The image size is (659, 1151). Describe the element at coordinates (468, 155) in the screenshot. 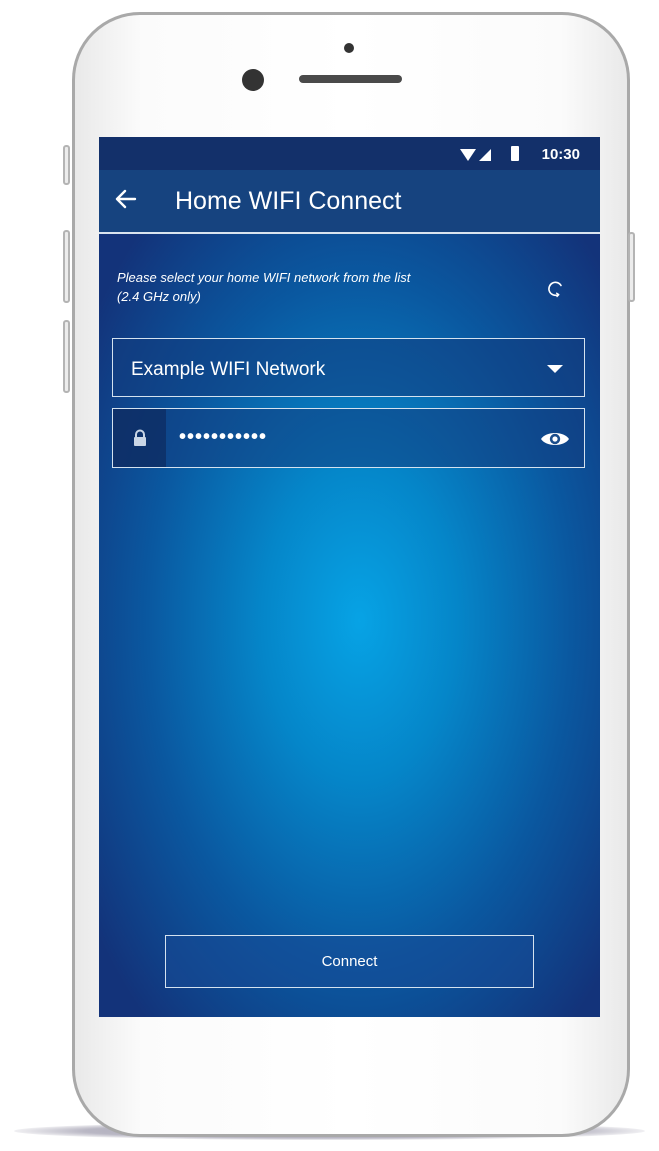

I see `wifi-icon` at that location.